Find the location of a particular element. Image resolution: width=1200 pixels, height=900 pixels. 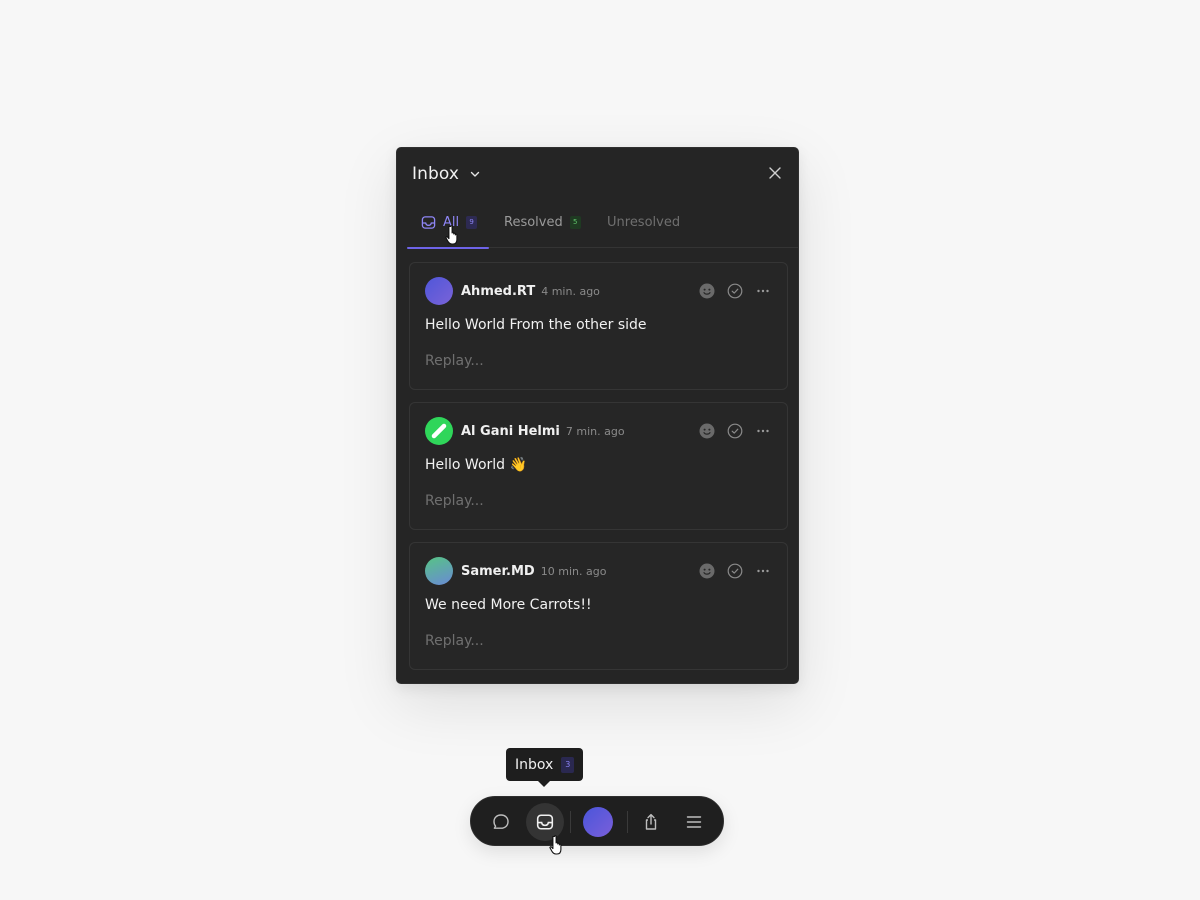

inbox-icon is located at coordinates (428, 222).